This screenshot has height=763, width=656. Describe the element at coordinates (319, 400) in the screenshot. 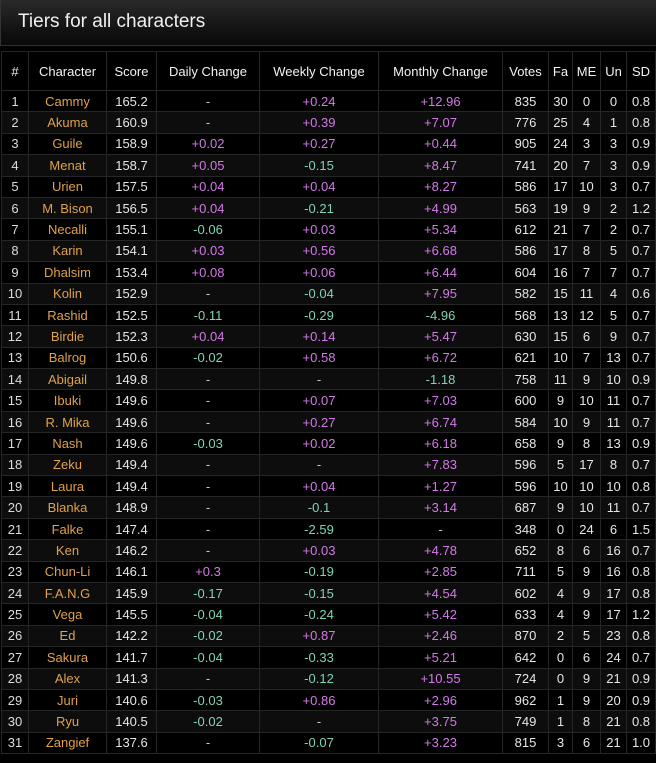

I see `cell-weekly-change: +0.07` at that location.